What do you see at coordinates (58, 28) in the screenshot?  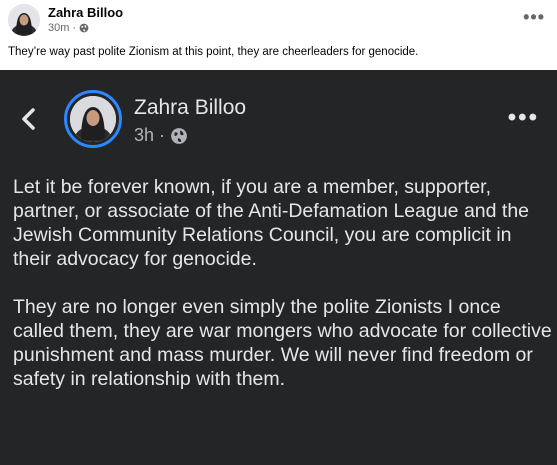 I see `post-timestamp: 30m` at bounding box center [58, 28].